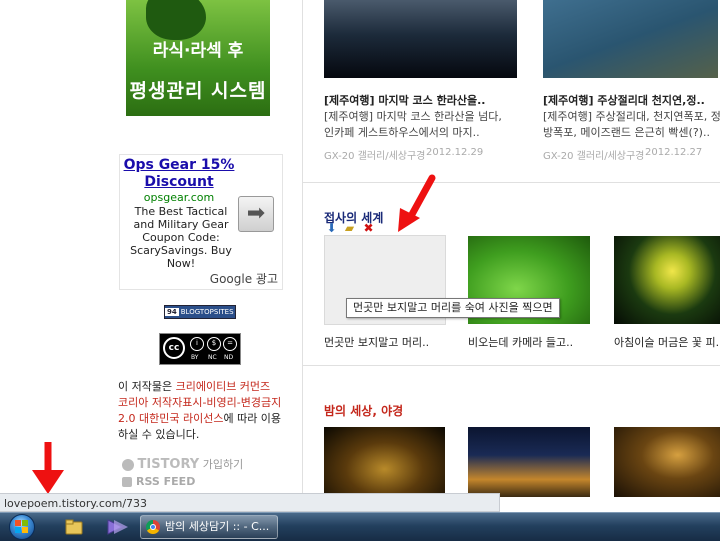  What do you see at coordinates (667, 342) in the screenshot?
I see `thumbnail-caption: 아침이슬 머금은 꽃 피..` at bounding box center [667, 342].